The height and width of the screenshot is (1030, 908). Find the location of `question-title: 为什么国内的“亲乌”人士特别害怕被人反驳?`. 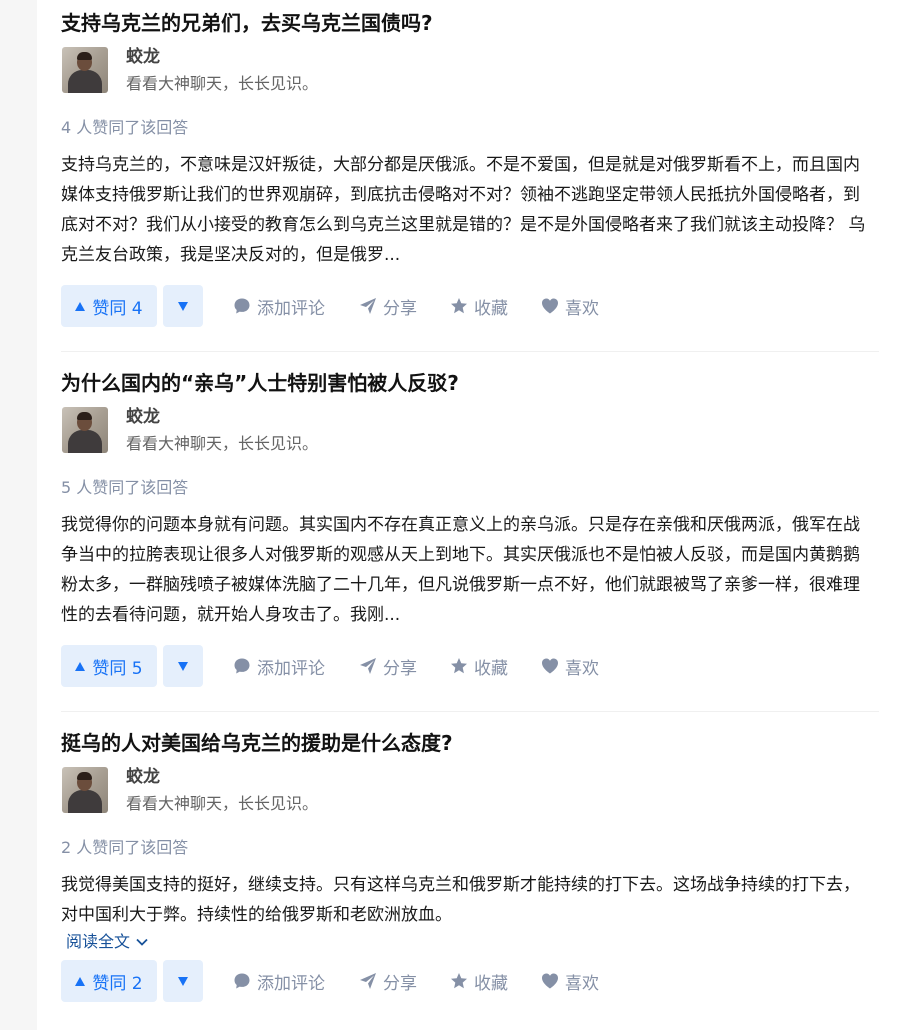

question-title: 为什么国内的“亲乌”人士特别害怕被人反驳? is located at coordinates (470, 383).